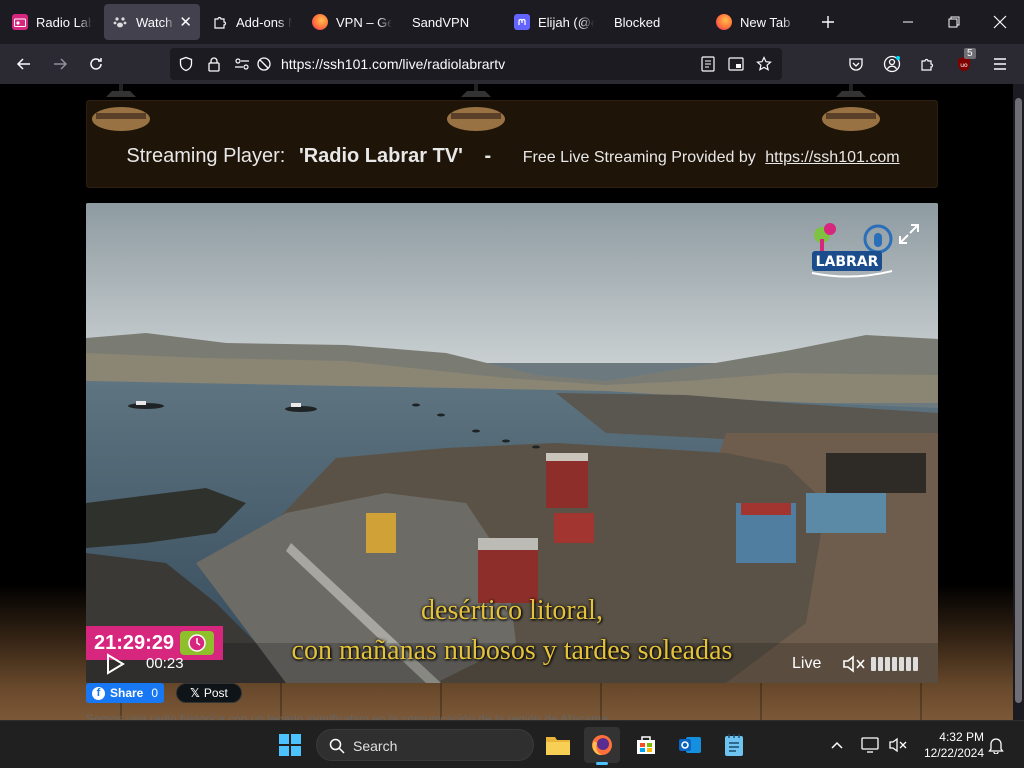 The image size is (1024, 768). I want to click on back-button, so click(24, 64).